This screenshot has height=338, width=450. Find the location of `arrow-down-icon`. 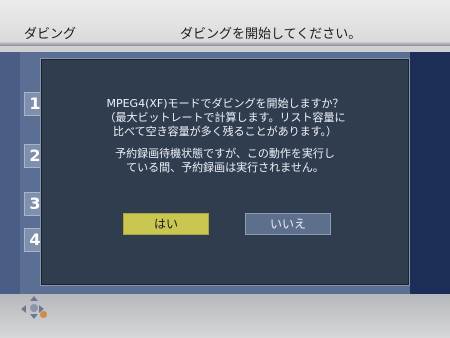

arrow-down-icon is located at coordinates (34, 316).